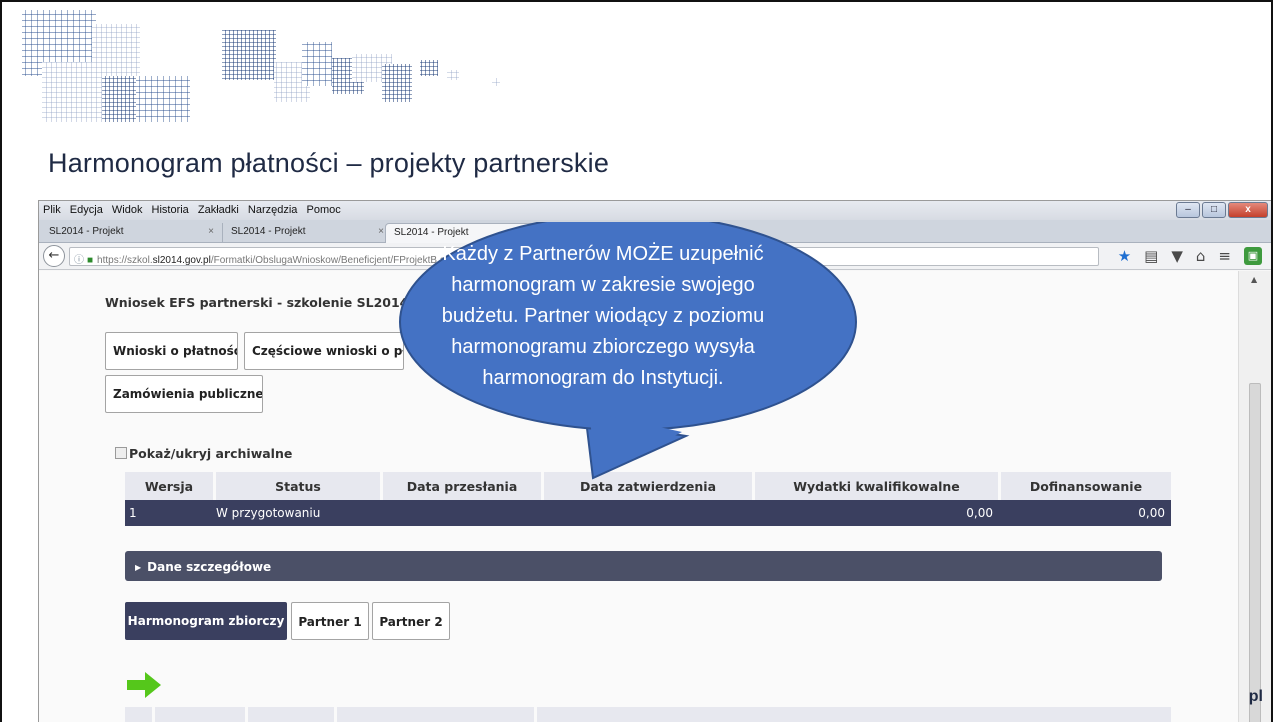 The image size is (1273, 722). I want to click on close-window-button: x, so click(1248, 210).